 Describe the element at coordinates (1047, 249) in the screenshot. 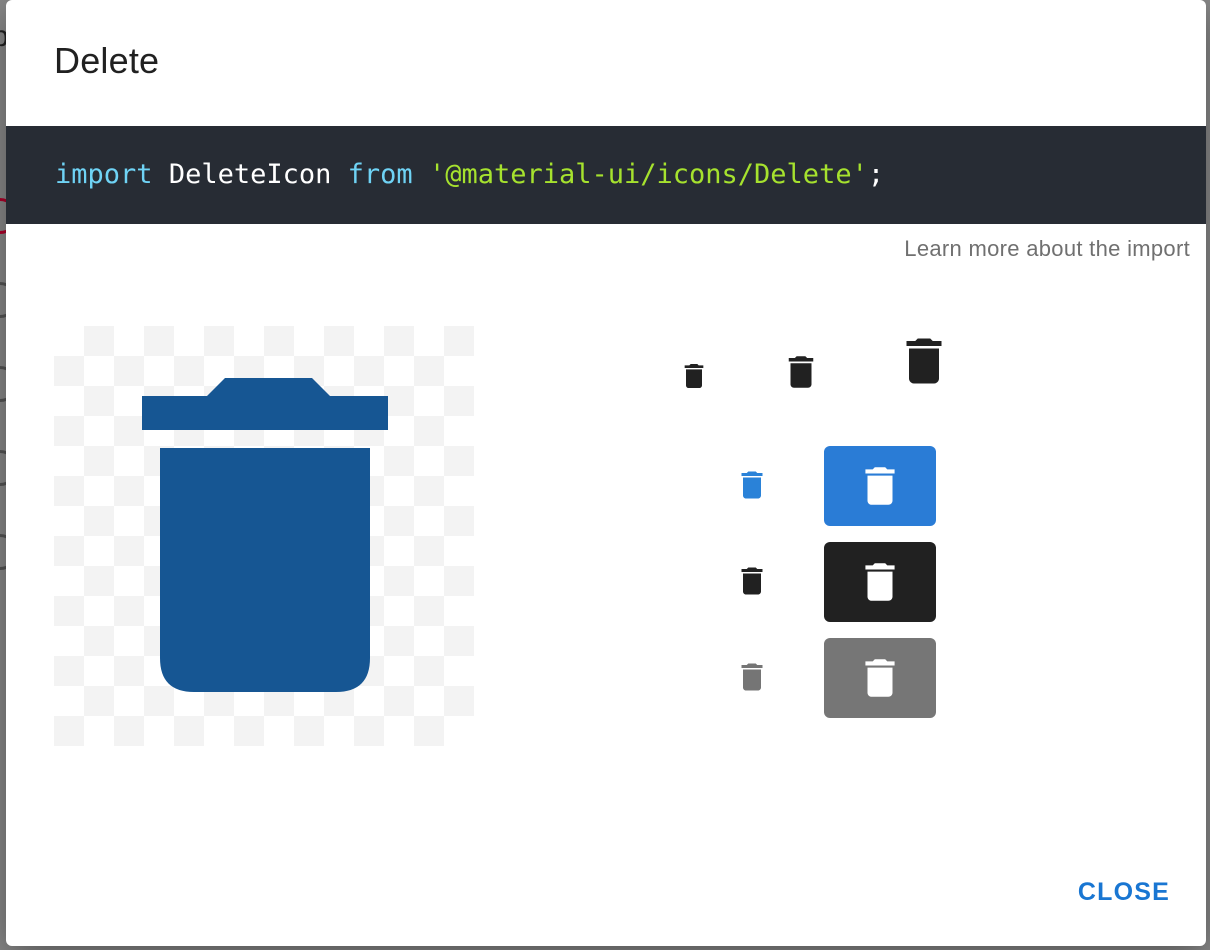

I see `learn-more-import-link: Learn more about the import` at that location.